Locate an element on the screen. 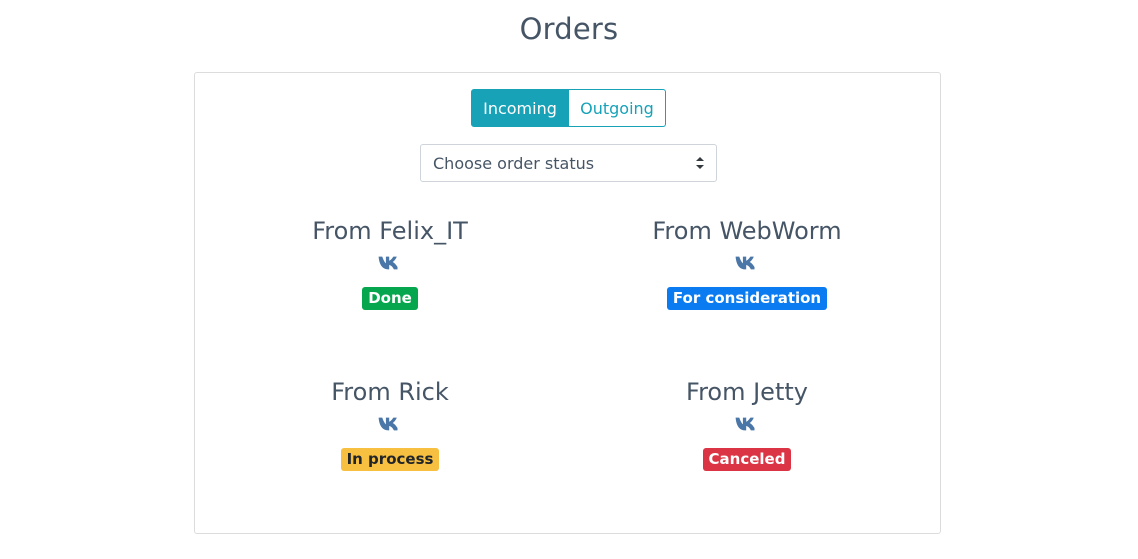  order-status-select: Choose order status is located at coordinates (568, 163).